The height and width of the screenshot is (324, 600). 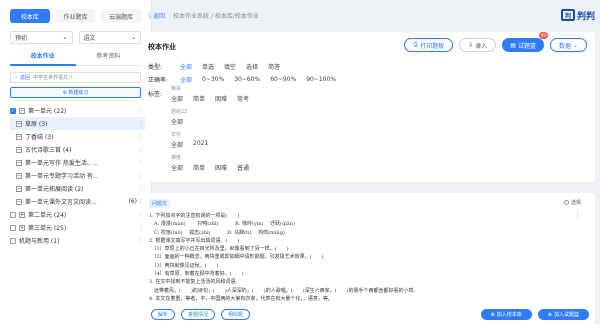 What do you see at coordinates (77, 240) in the screenshot?
I see `tree-node: 机题与新用 (1) ⋮` at bounding box center [77, 240].